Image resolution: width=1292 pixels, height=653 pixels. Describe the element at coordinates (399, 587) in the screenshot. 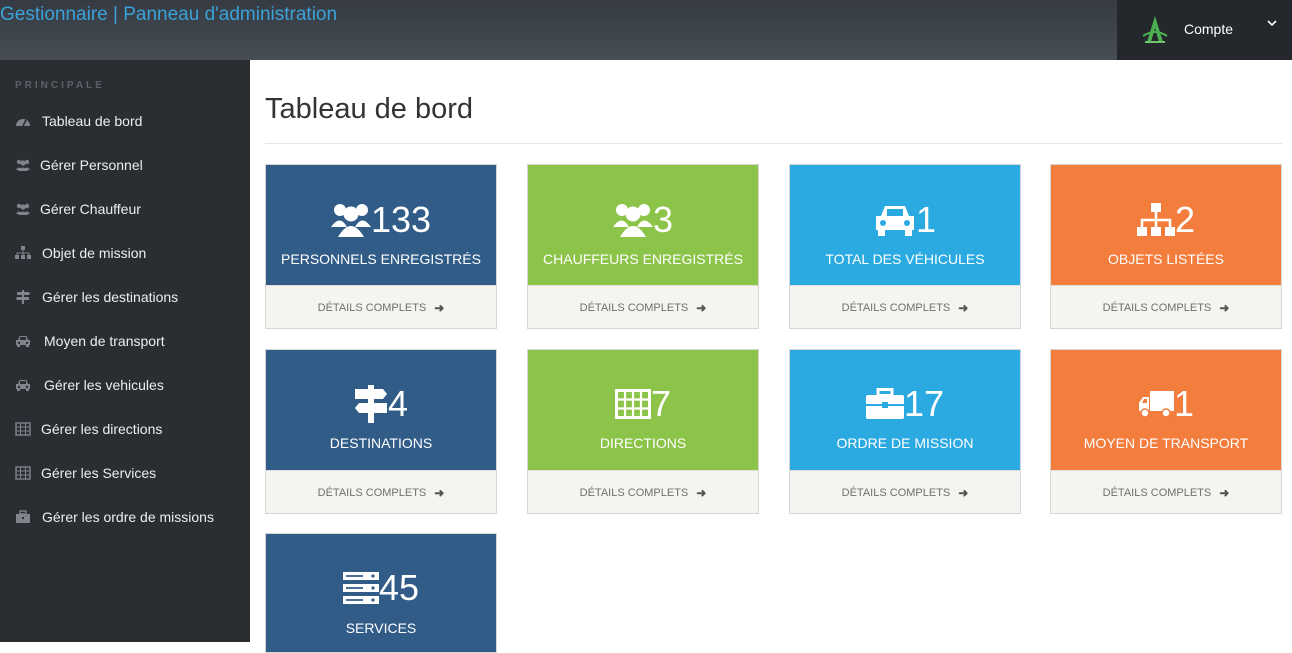

I see `stat-value: 45` at that location.